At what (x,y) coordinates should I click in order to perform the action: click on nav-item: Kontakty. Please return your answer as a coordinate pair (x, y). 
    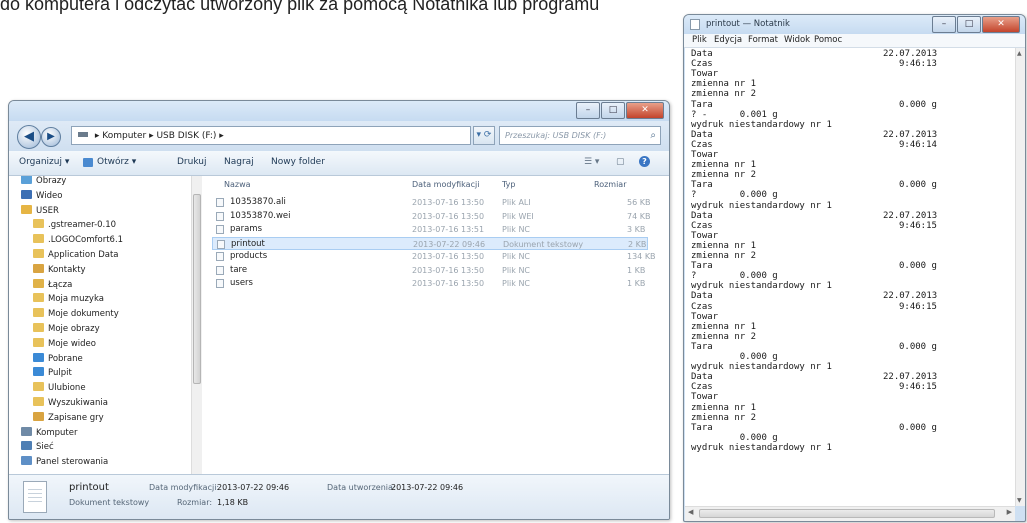
    Looking at the image, I should click on (59, 270).